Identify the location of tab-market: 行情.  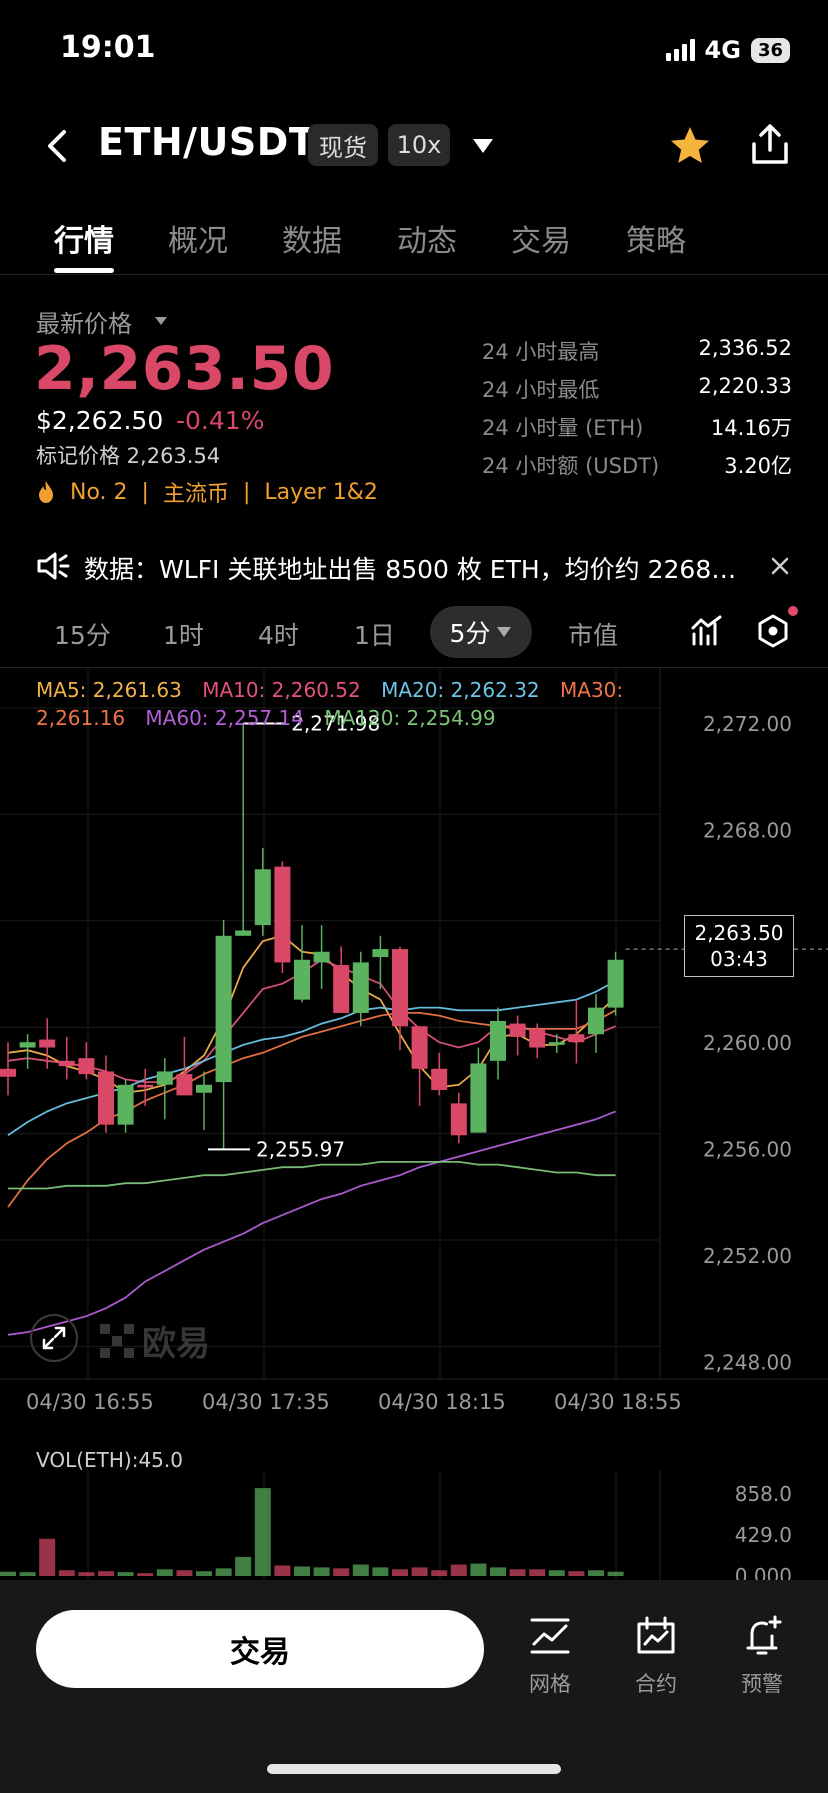
(84, 238).